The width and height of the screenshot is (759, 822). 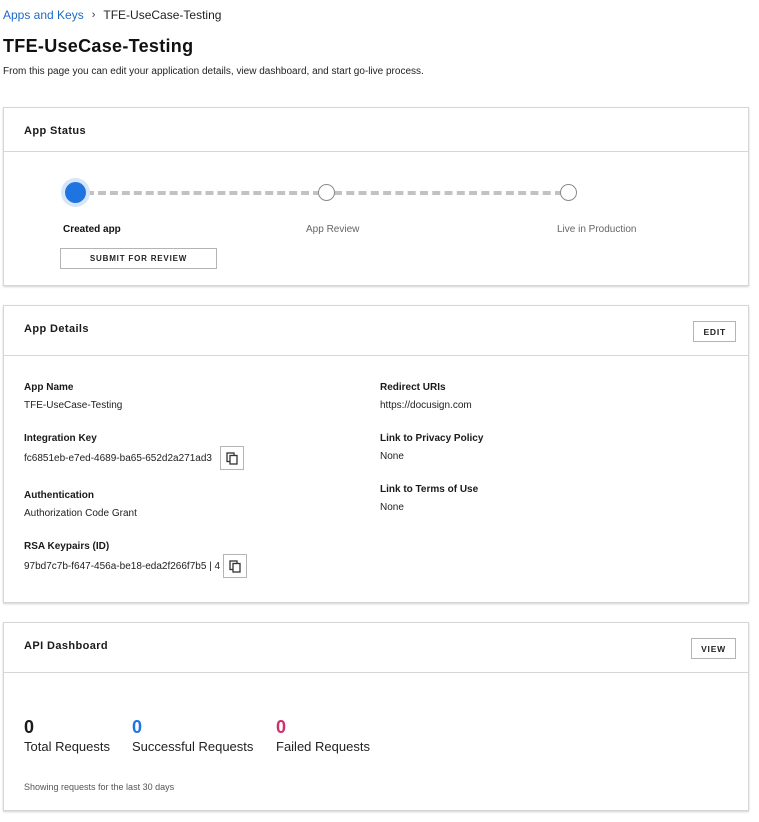 I want to click on privacy-policy-value: None, so click(x=392, y=456).